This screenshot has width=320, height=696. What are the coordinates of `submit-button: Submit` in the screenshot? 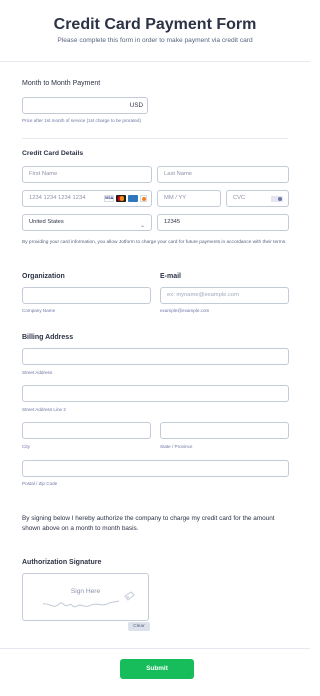 It's located at (157, 669).